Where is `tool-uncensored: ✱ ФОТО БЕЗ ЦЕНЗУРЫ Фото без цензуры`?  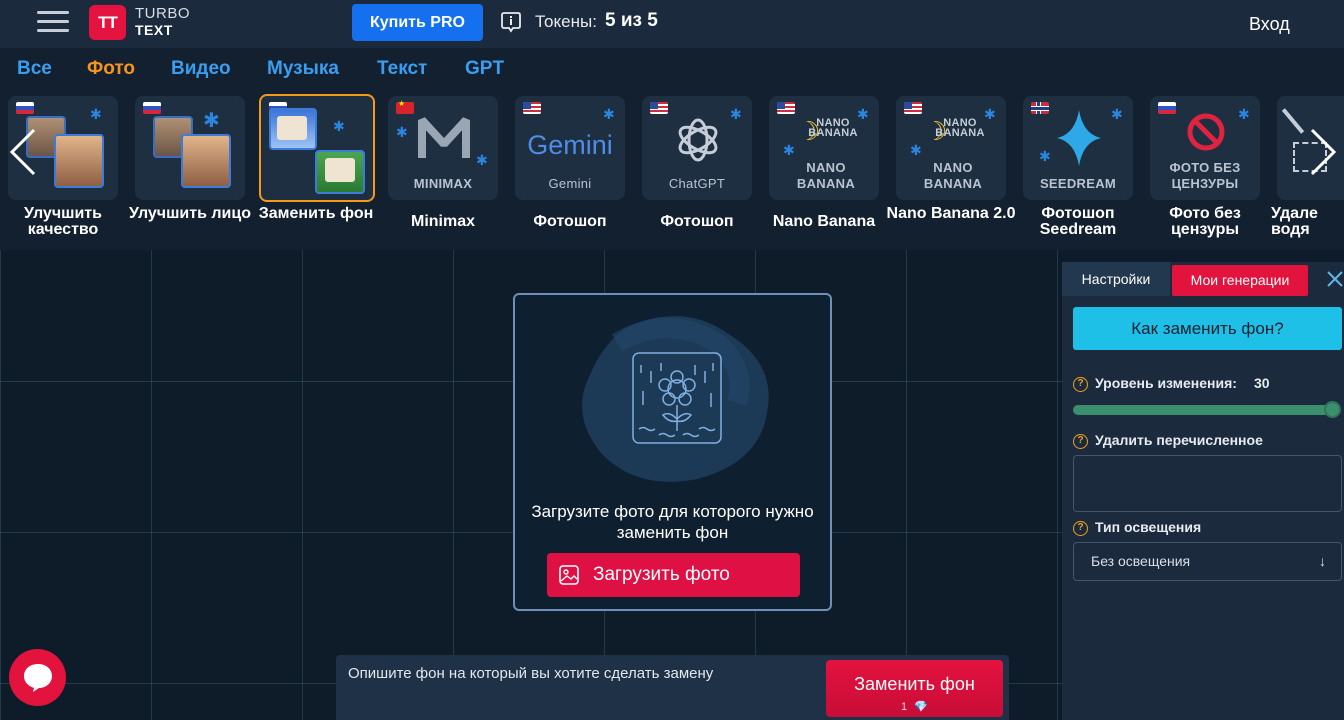
tool-uncensored: ✱ ФОТО БЕЗ ЦЕНЗУРЫ Фото без цензуры is located at coordinates (1205, 171).